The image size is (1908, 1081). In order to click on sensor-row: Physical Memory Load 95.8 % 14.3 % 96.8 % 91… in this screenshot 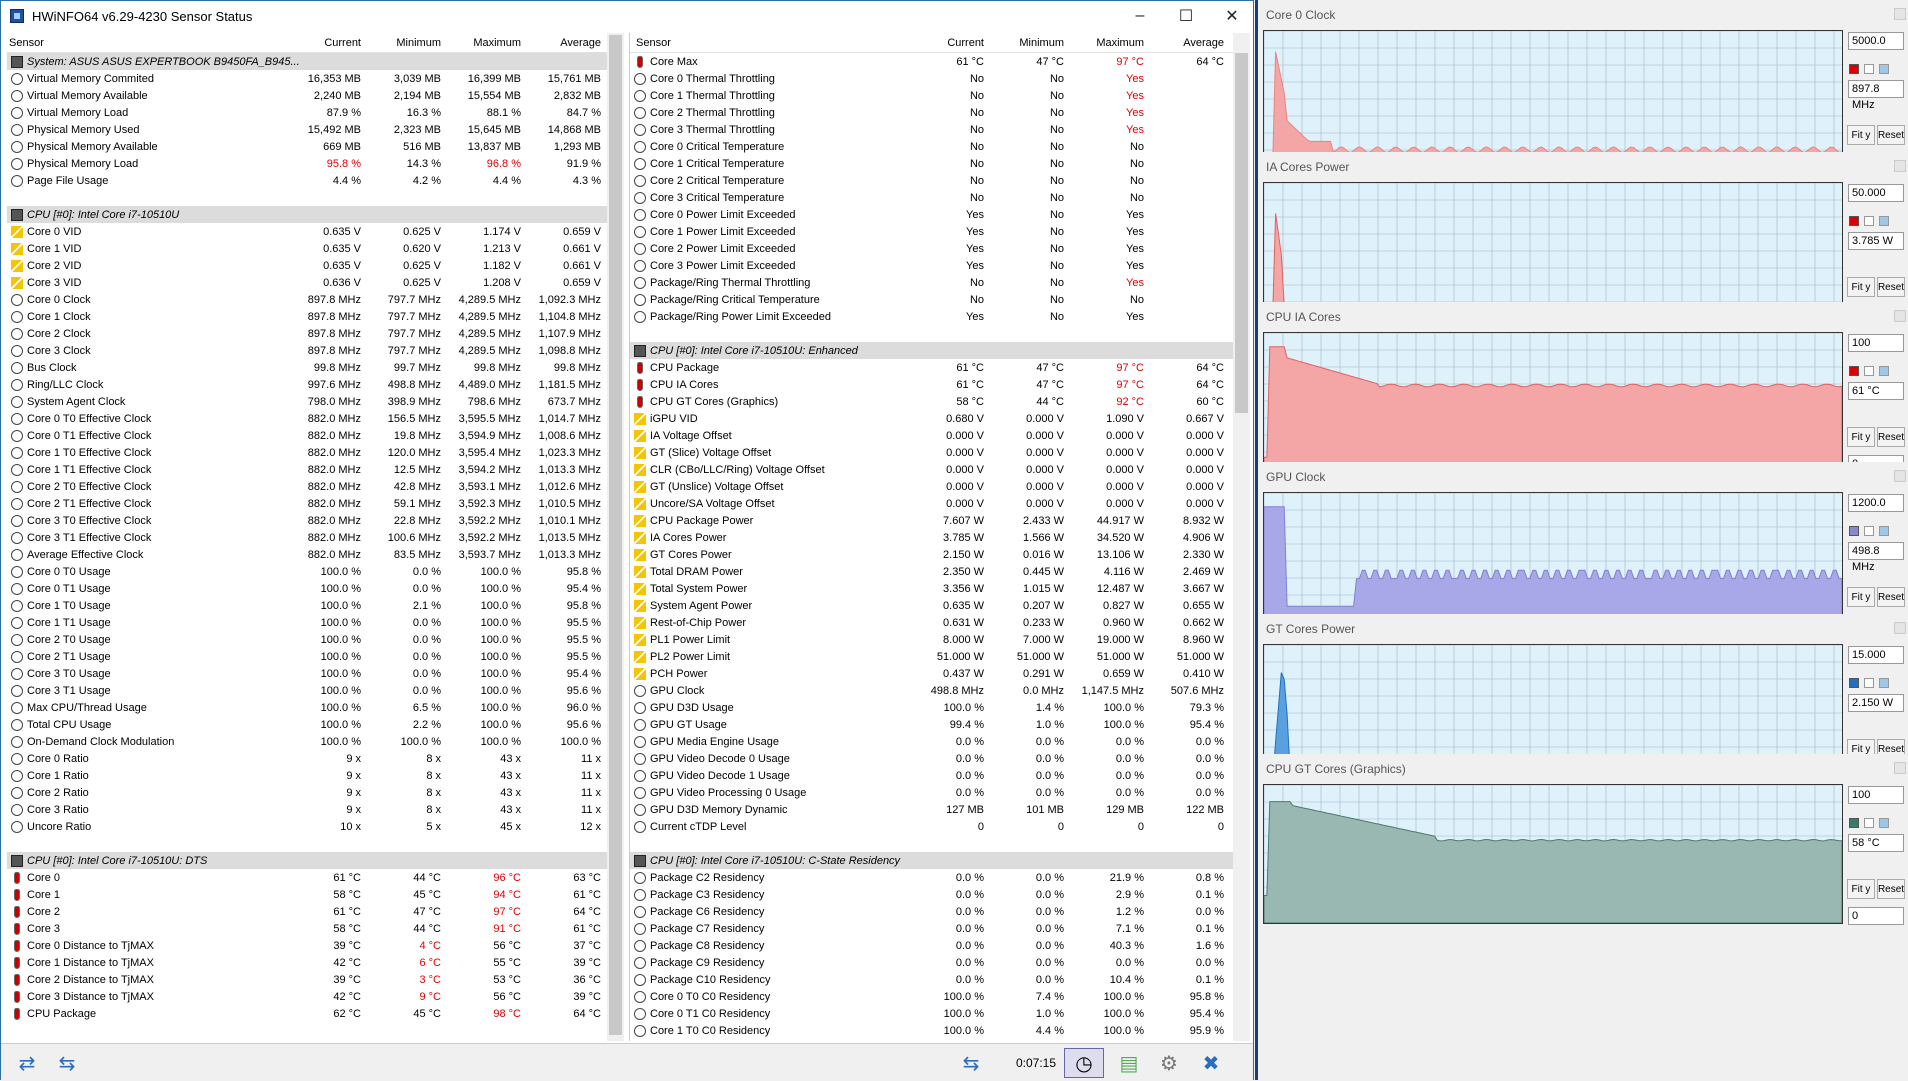, I will do `click(307, 163)`.